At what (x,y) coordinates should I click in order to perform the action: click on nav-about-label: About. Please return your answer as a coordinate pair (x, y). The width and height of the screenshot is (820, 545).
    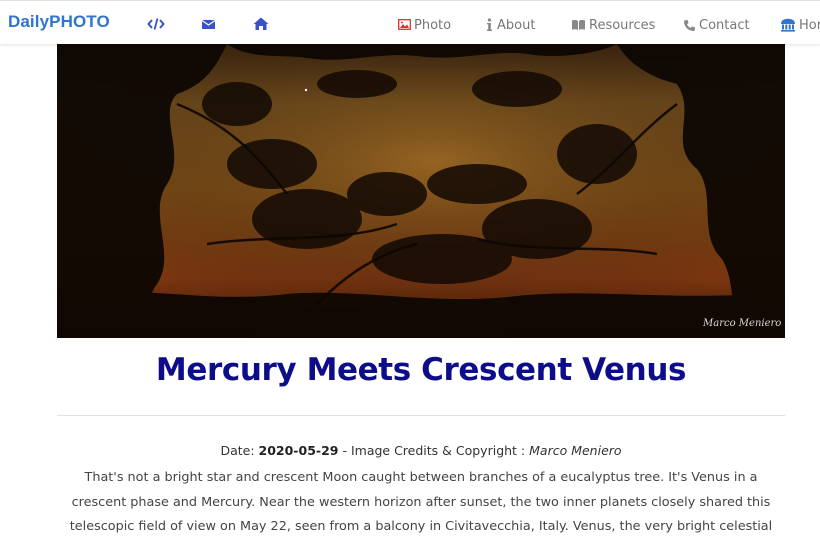
    Looking at the image, I should click on (516, 25).